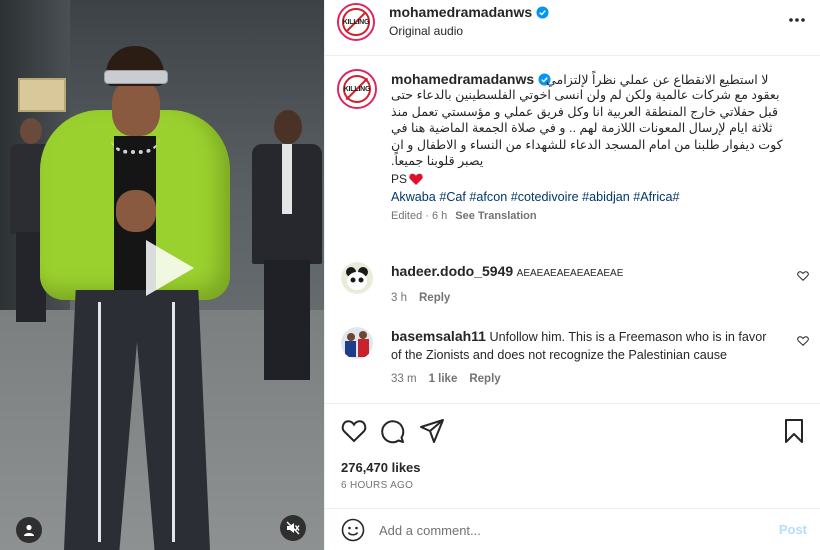  I want to click on caption-ps: PS, so click(599, 179).